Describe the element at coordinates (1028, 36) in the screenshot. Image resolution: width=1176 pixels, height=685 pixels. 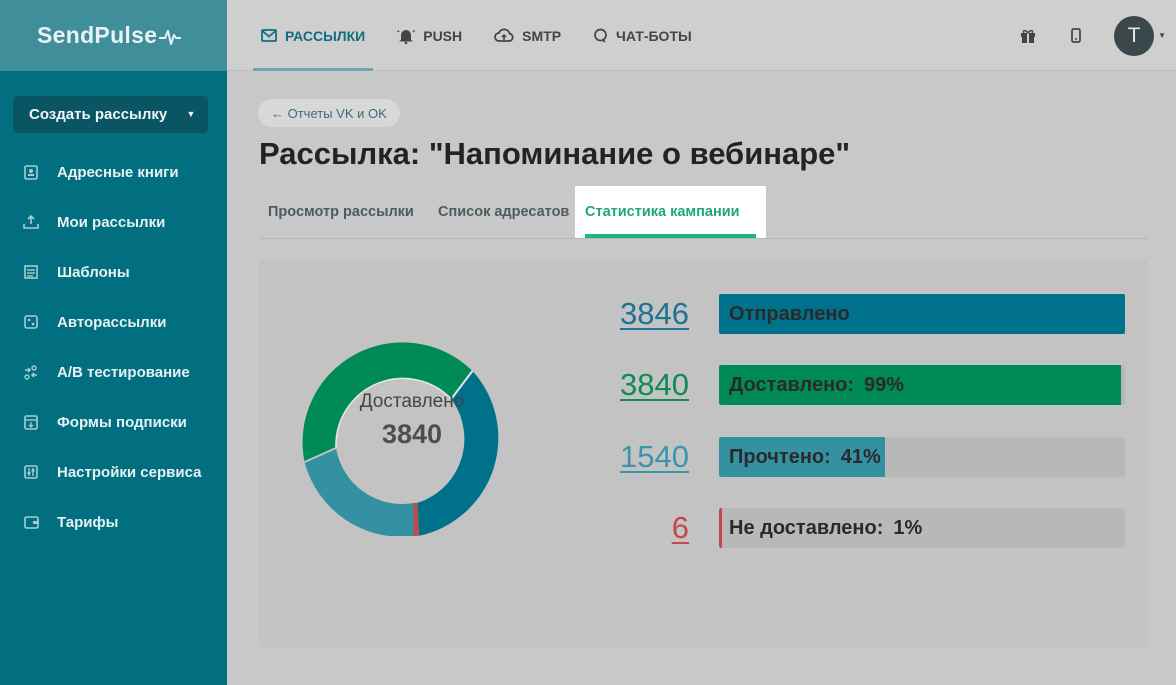
I see `gift-icon` at that location.